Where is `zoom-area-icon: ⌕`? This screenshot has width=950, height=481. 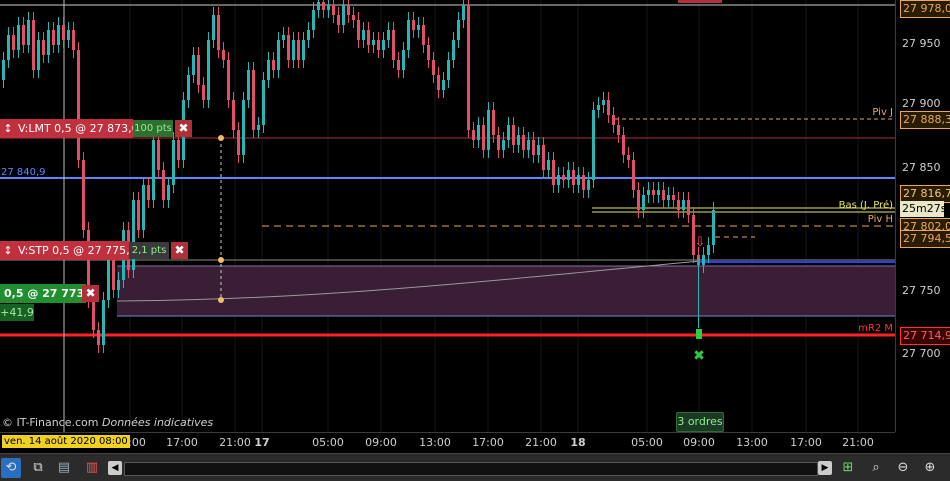 zoom-area-icon: ⌕ is located at coordinates (876, 468).